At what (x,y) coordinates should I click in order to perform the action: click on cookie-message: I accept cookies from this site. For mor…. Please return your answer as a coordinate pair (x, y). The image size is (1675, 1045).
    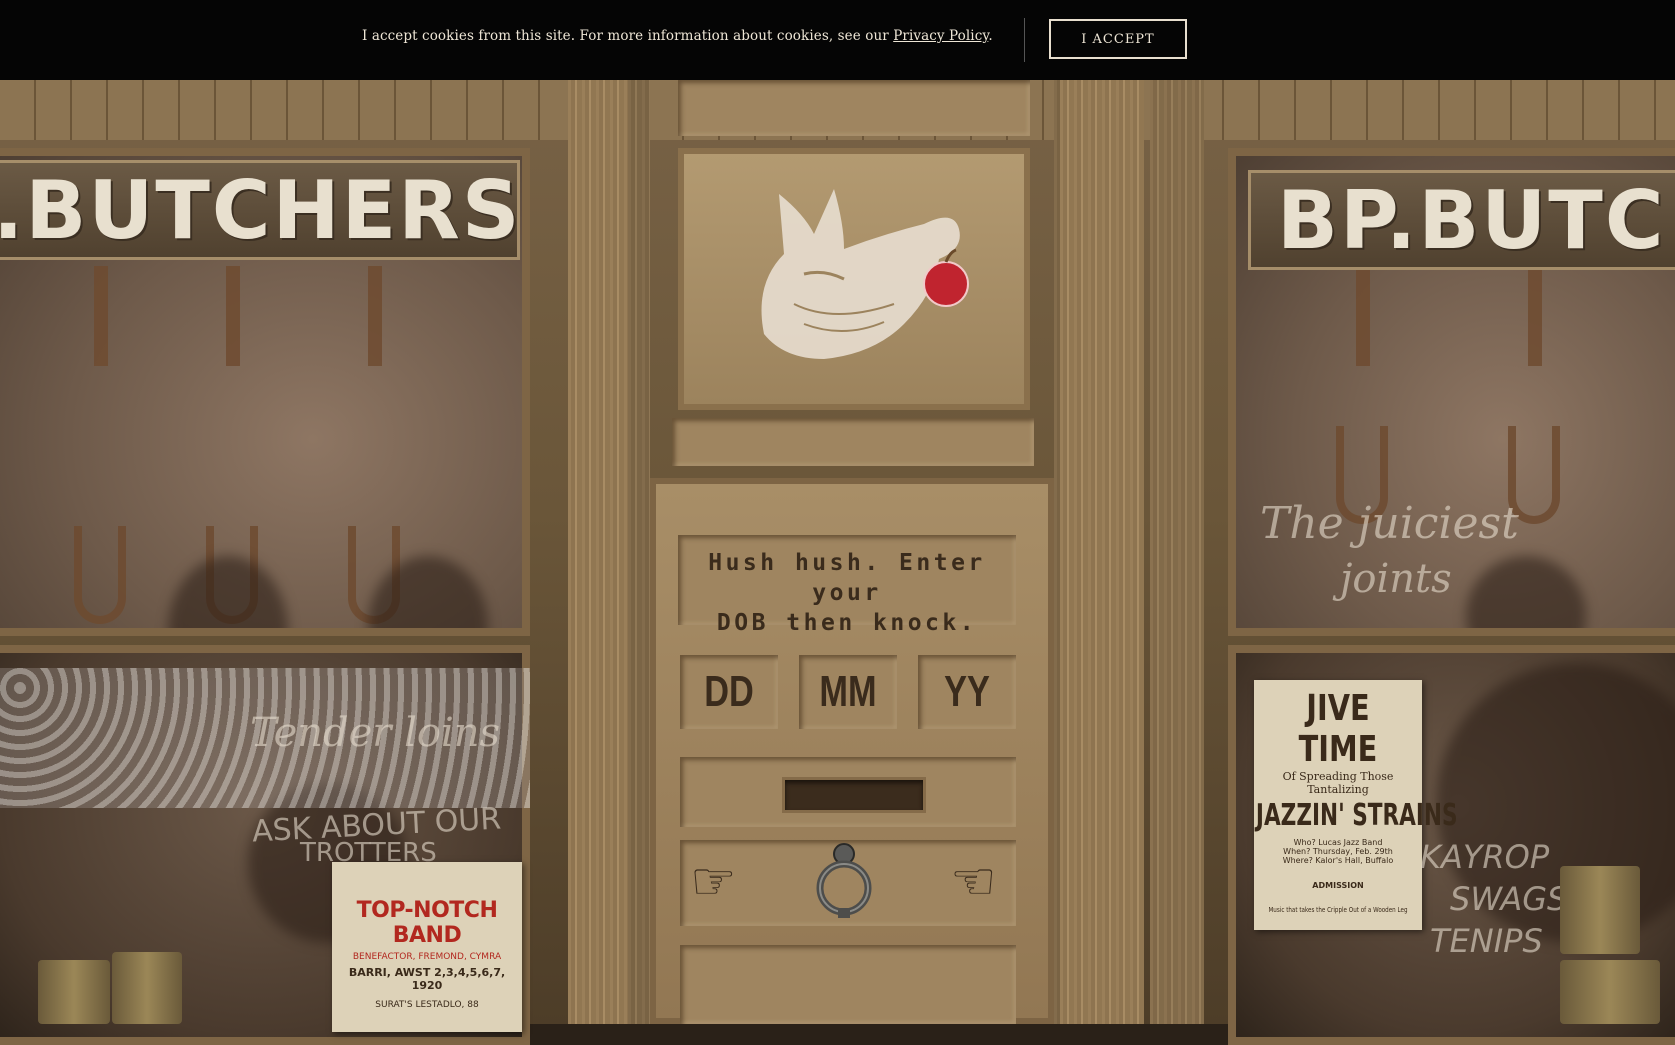
    Looking at the image, I should click on (677, 36).